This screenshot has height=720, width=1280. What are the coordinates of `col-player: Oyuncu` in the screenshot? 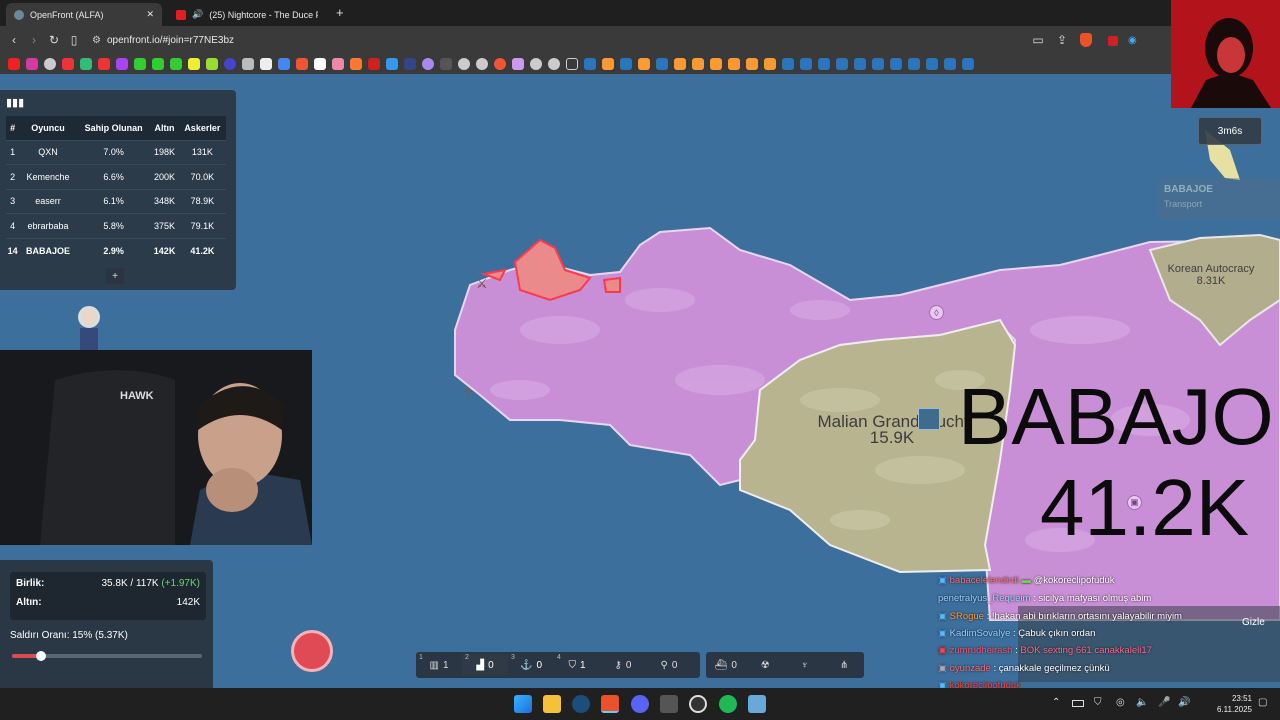 It's located at (48, 128).